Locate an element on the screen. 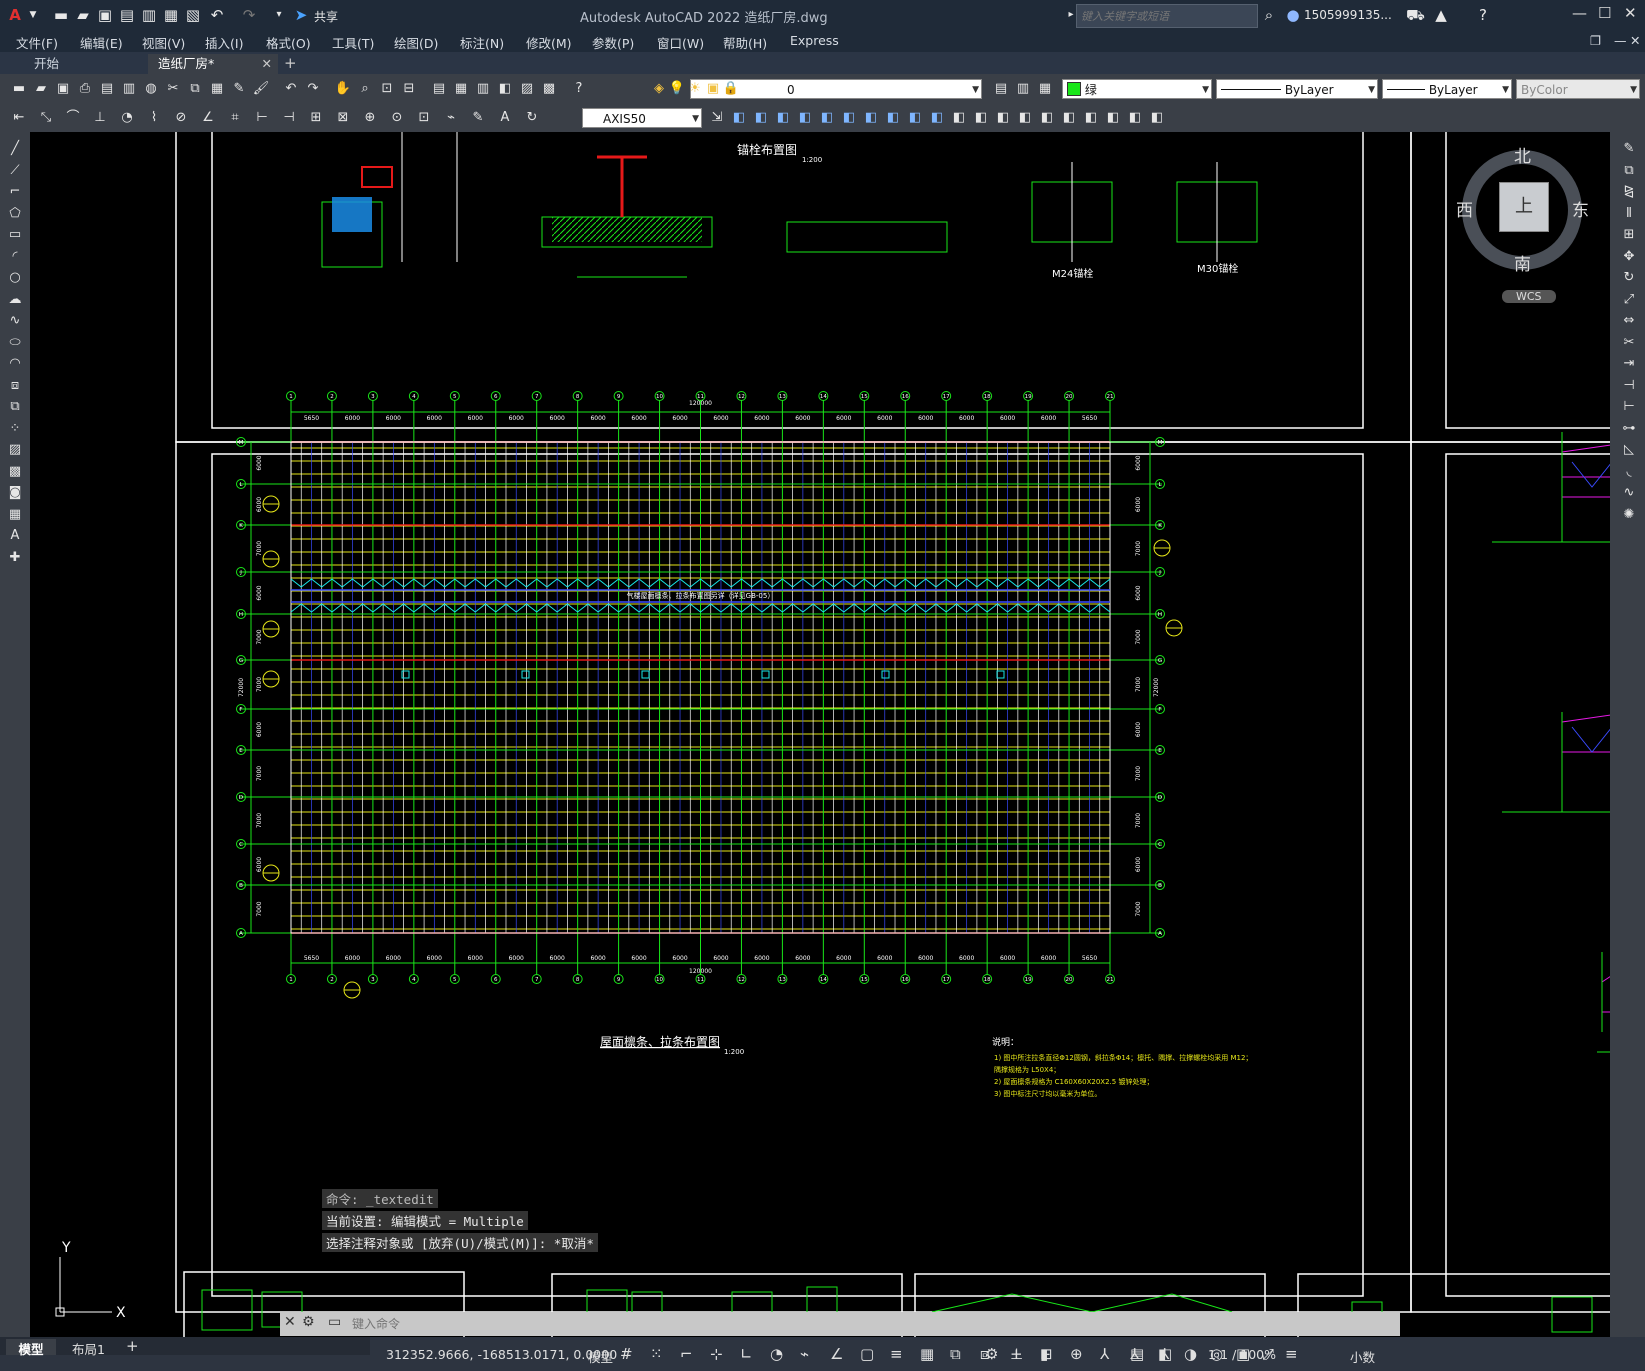 The height and width of the screenshot is (1371, 1645). clean-screen-icon: ◎ is located at coordinates (1216, 1354).